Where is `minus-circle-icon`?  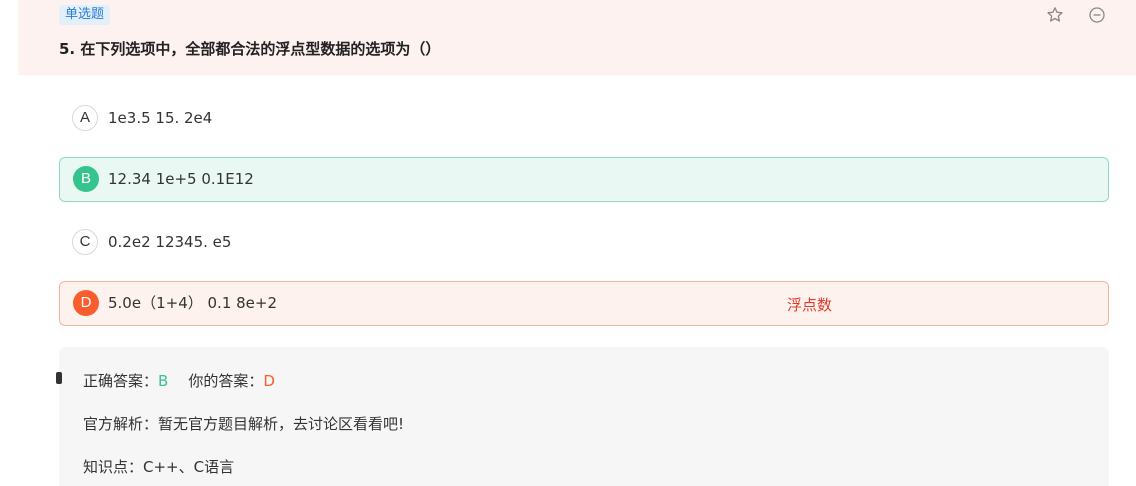
minus-circle-icon is located at coordinates (1097, 15).